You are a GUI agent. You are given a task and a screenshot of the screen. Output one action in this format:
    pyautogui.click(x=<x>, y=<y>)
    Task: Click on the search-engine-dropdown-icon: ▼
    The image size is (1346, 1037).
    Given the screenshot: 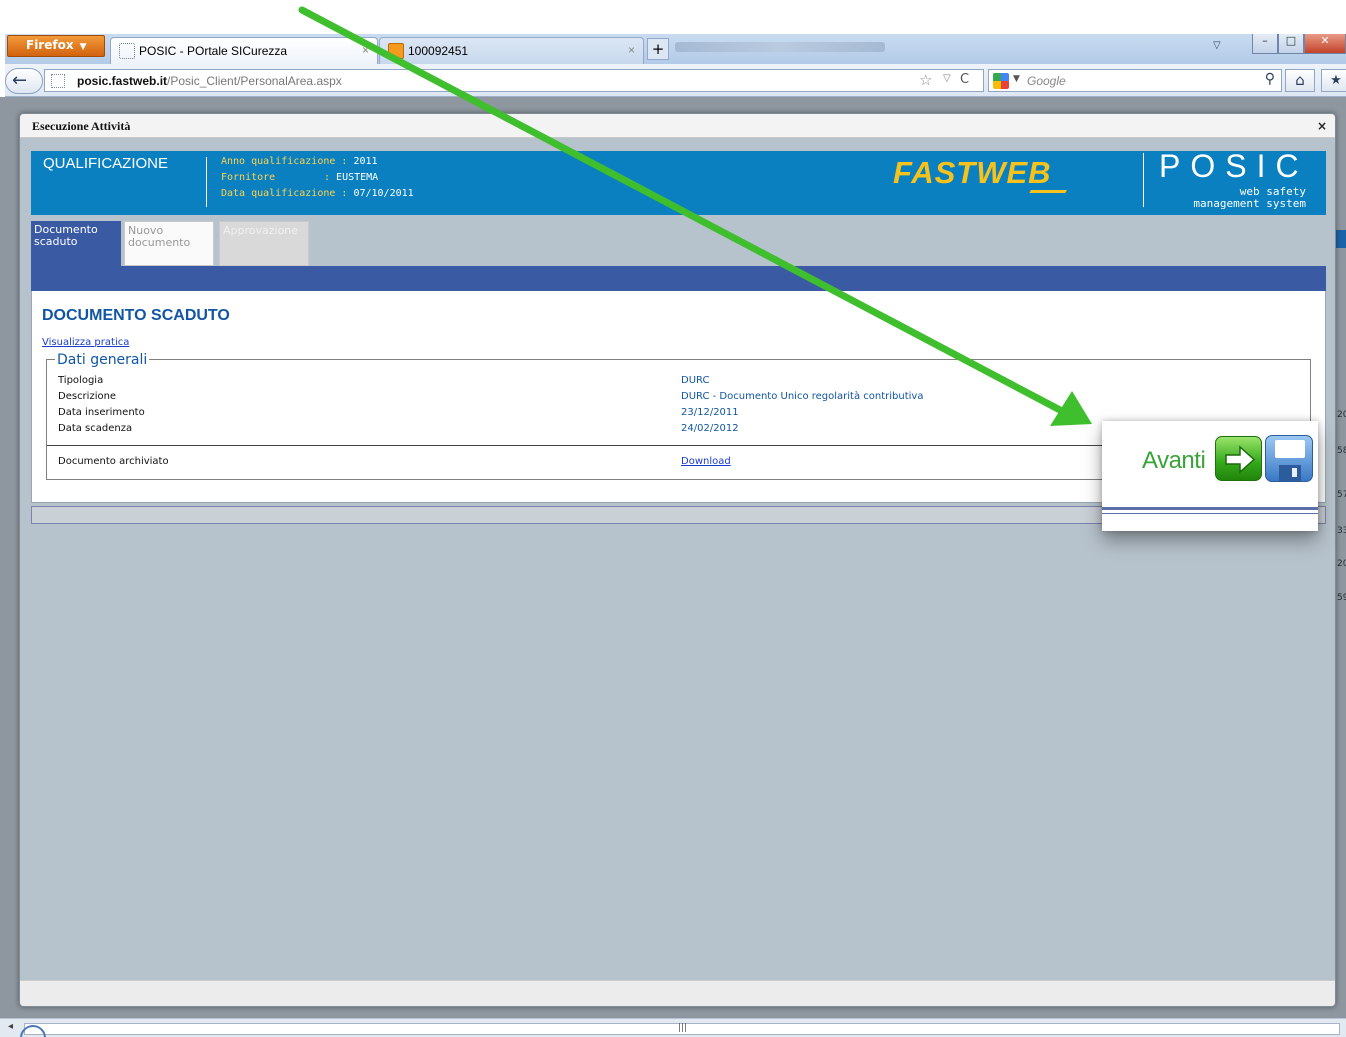 What is the action you would take?
    pyautogui.click(x=1016, y=79)
    